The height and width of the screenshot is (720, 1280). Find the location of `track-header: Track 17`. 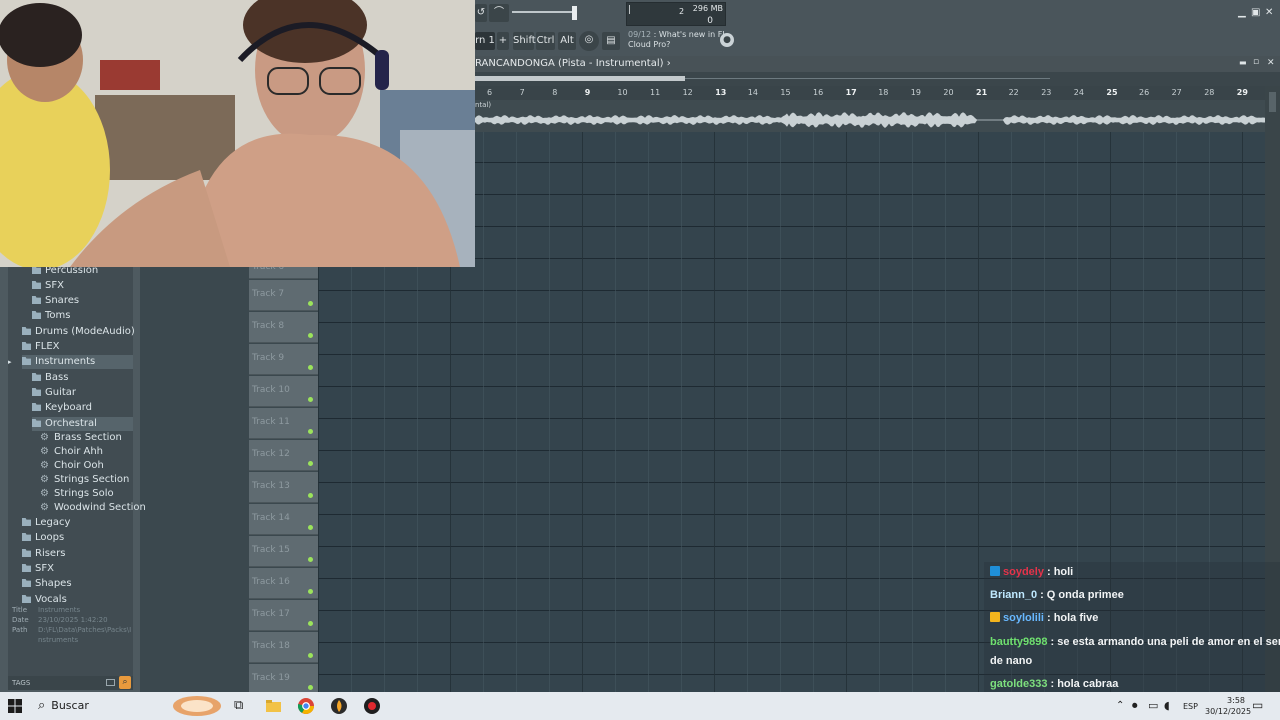

track-header: Track 17 is located at coordinates (283, 615).